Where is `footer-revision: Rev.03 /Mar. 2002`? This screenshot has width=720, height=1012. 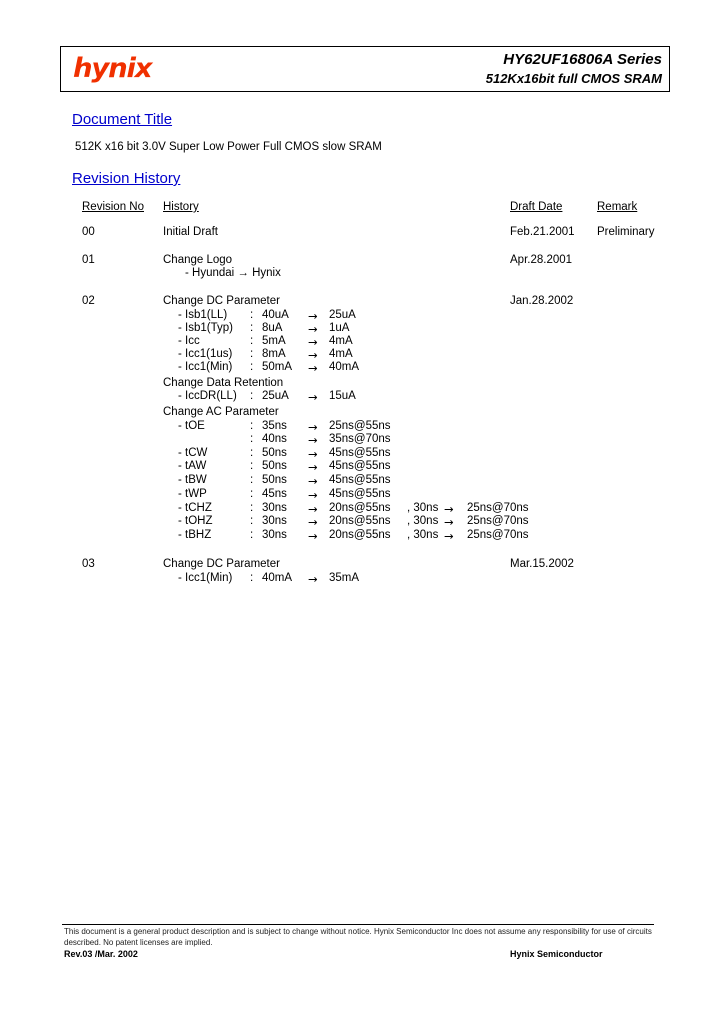
footer-revision: Rev.03 /Mar. 2002 is located at coordinates (101, 954).